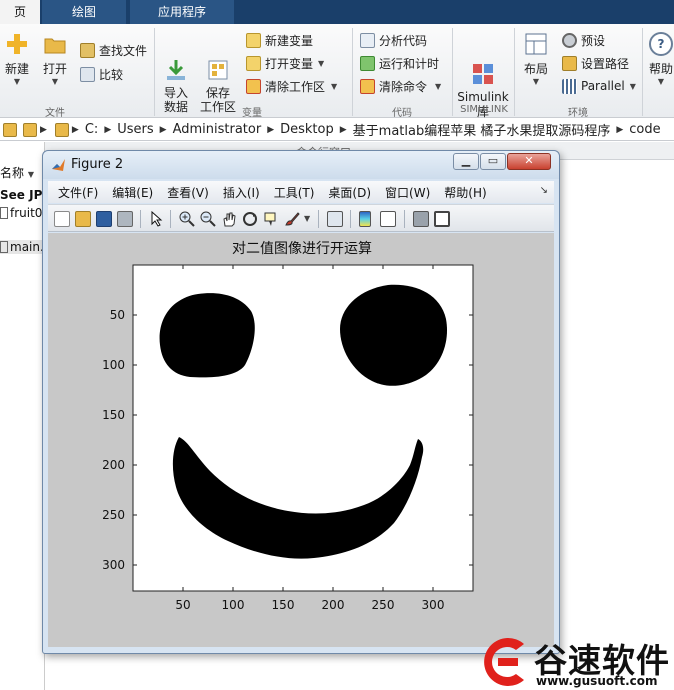  Describe the element at coordinates (78, 192) in the screenshot. I see `menu-file: 文件(F)` at that location.